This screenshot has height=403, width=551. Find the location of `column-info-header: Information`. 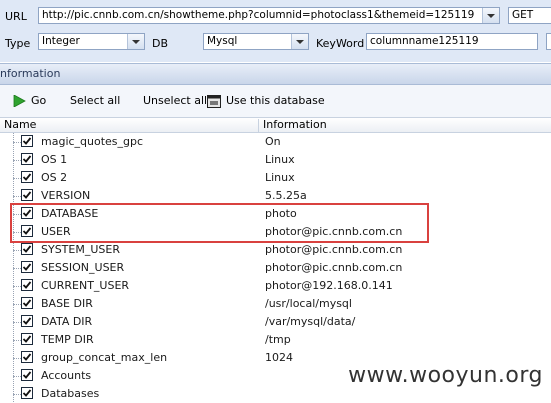

column-info-header: Information is located at coordinates (295, 125).